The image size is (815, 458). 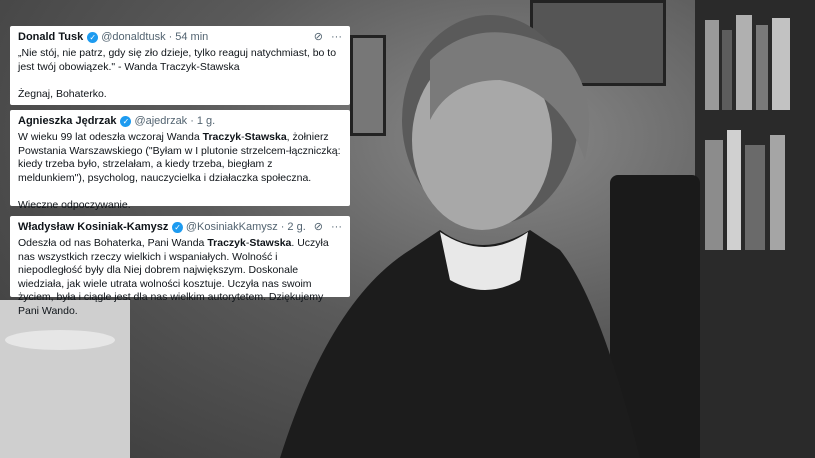 I want to click on text-segment: W wieku 99 lat odeszła wczoraj Wanda, so click(x=110, y=137).